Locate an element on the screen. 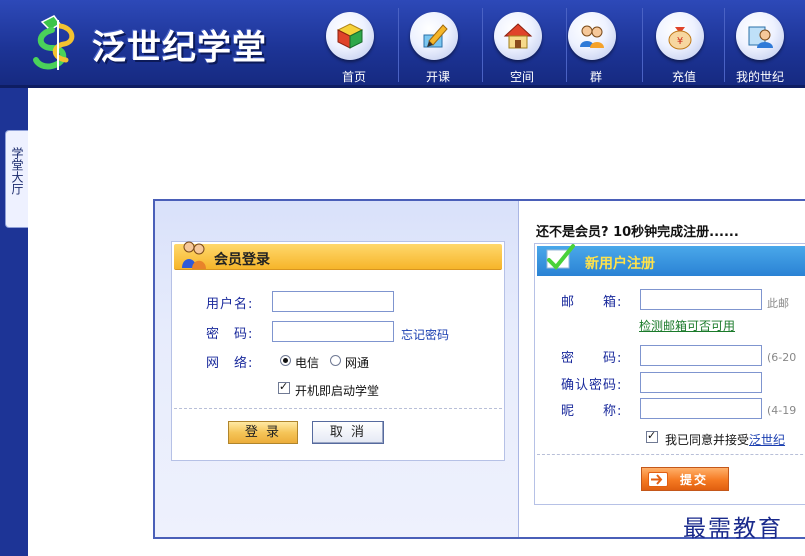  autostart-label: 开机即启动学堂 is located at coordinates (337, 391).